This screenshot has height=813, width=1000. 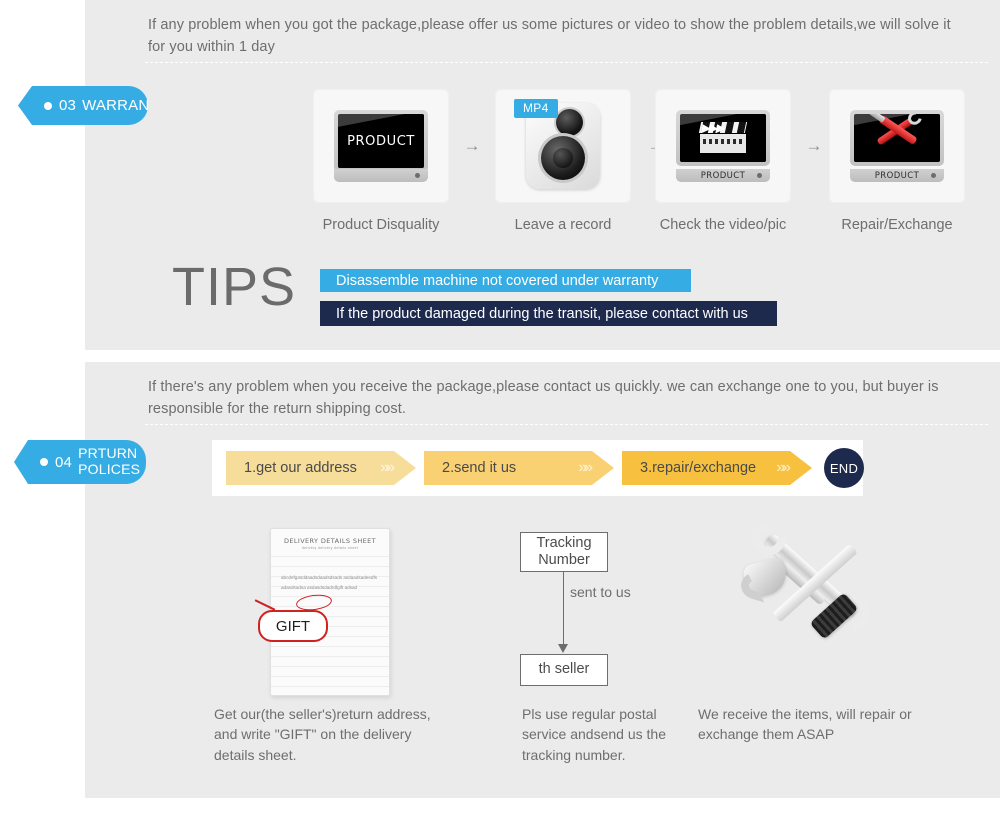 What do you see at coordinates (897, 225) in the screenshot?
I see `warranty-step-4-label: Repair/Exchange` at bounding box center [897, 225].